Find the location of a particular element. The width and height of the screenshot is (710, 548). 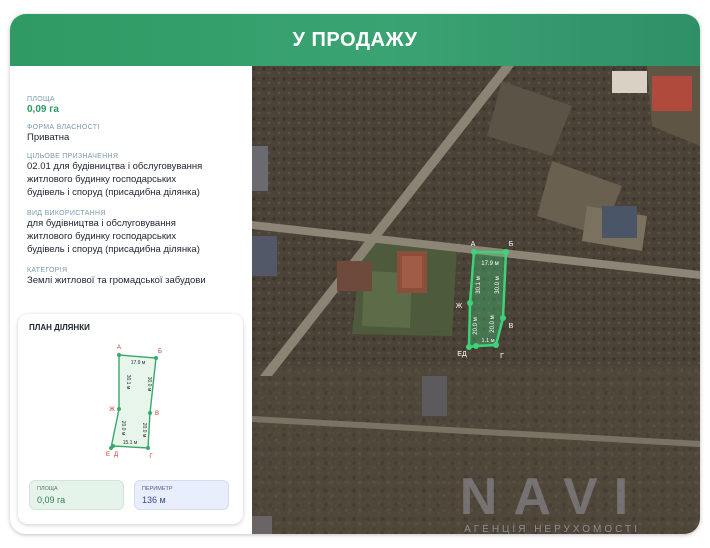

plan-perimeter-value: 136 м is located at coordinates (154, 500).